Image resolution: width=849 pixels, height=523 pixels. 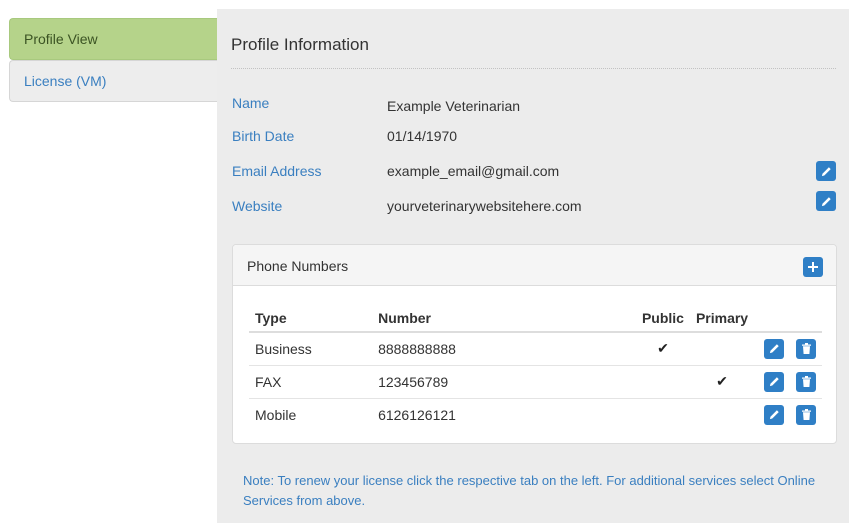 I want to click on public-check-icon: ✔, so click(x=662, y=349).